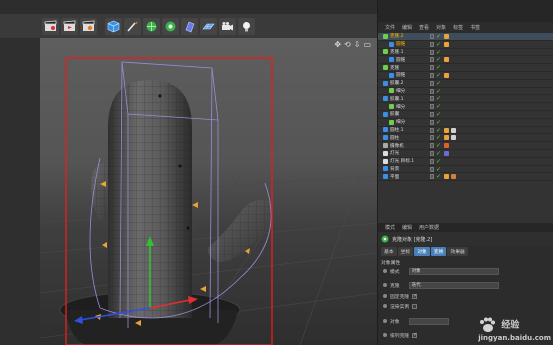  I want to click on atom-array-icon, so click(170, 26).